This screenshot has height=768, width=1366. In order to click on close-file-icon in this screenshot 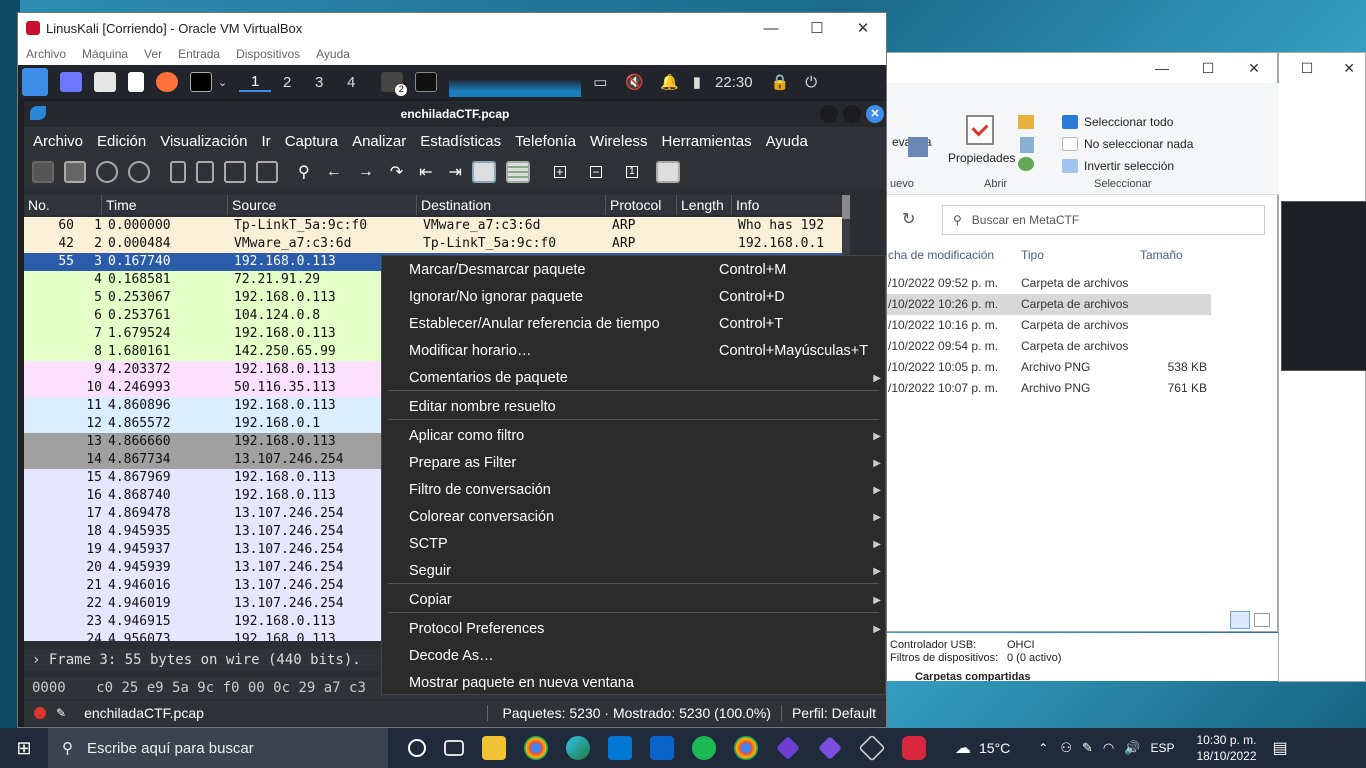, I will do `click(235, 172)`.